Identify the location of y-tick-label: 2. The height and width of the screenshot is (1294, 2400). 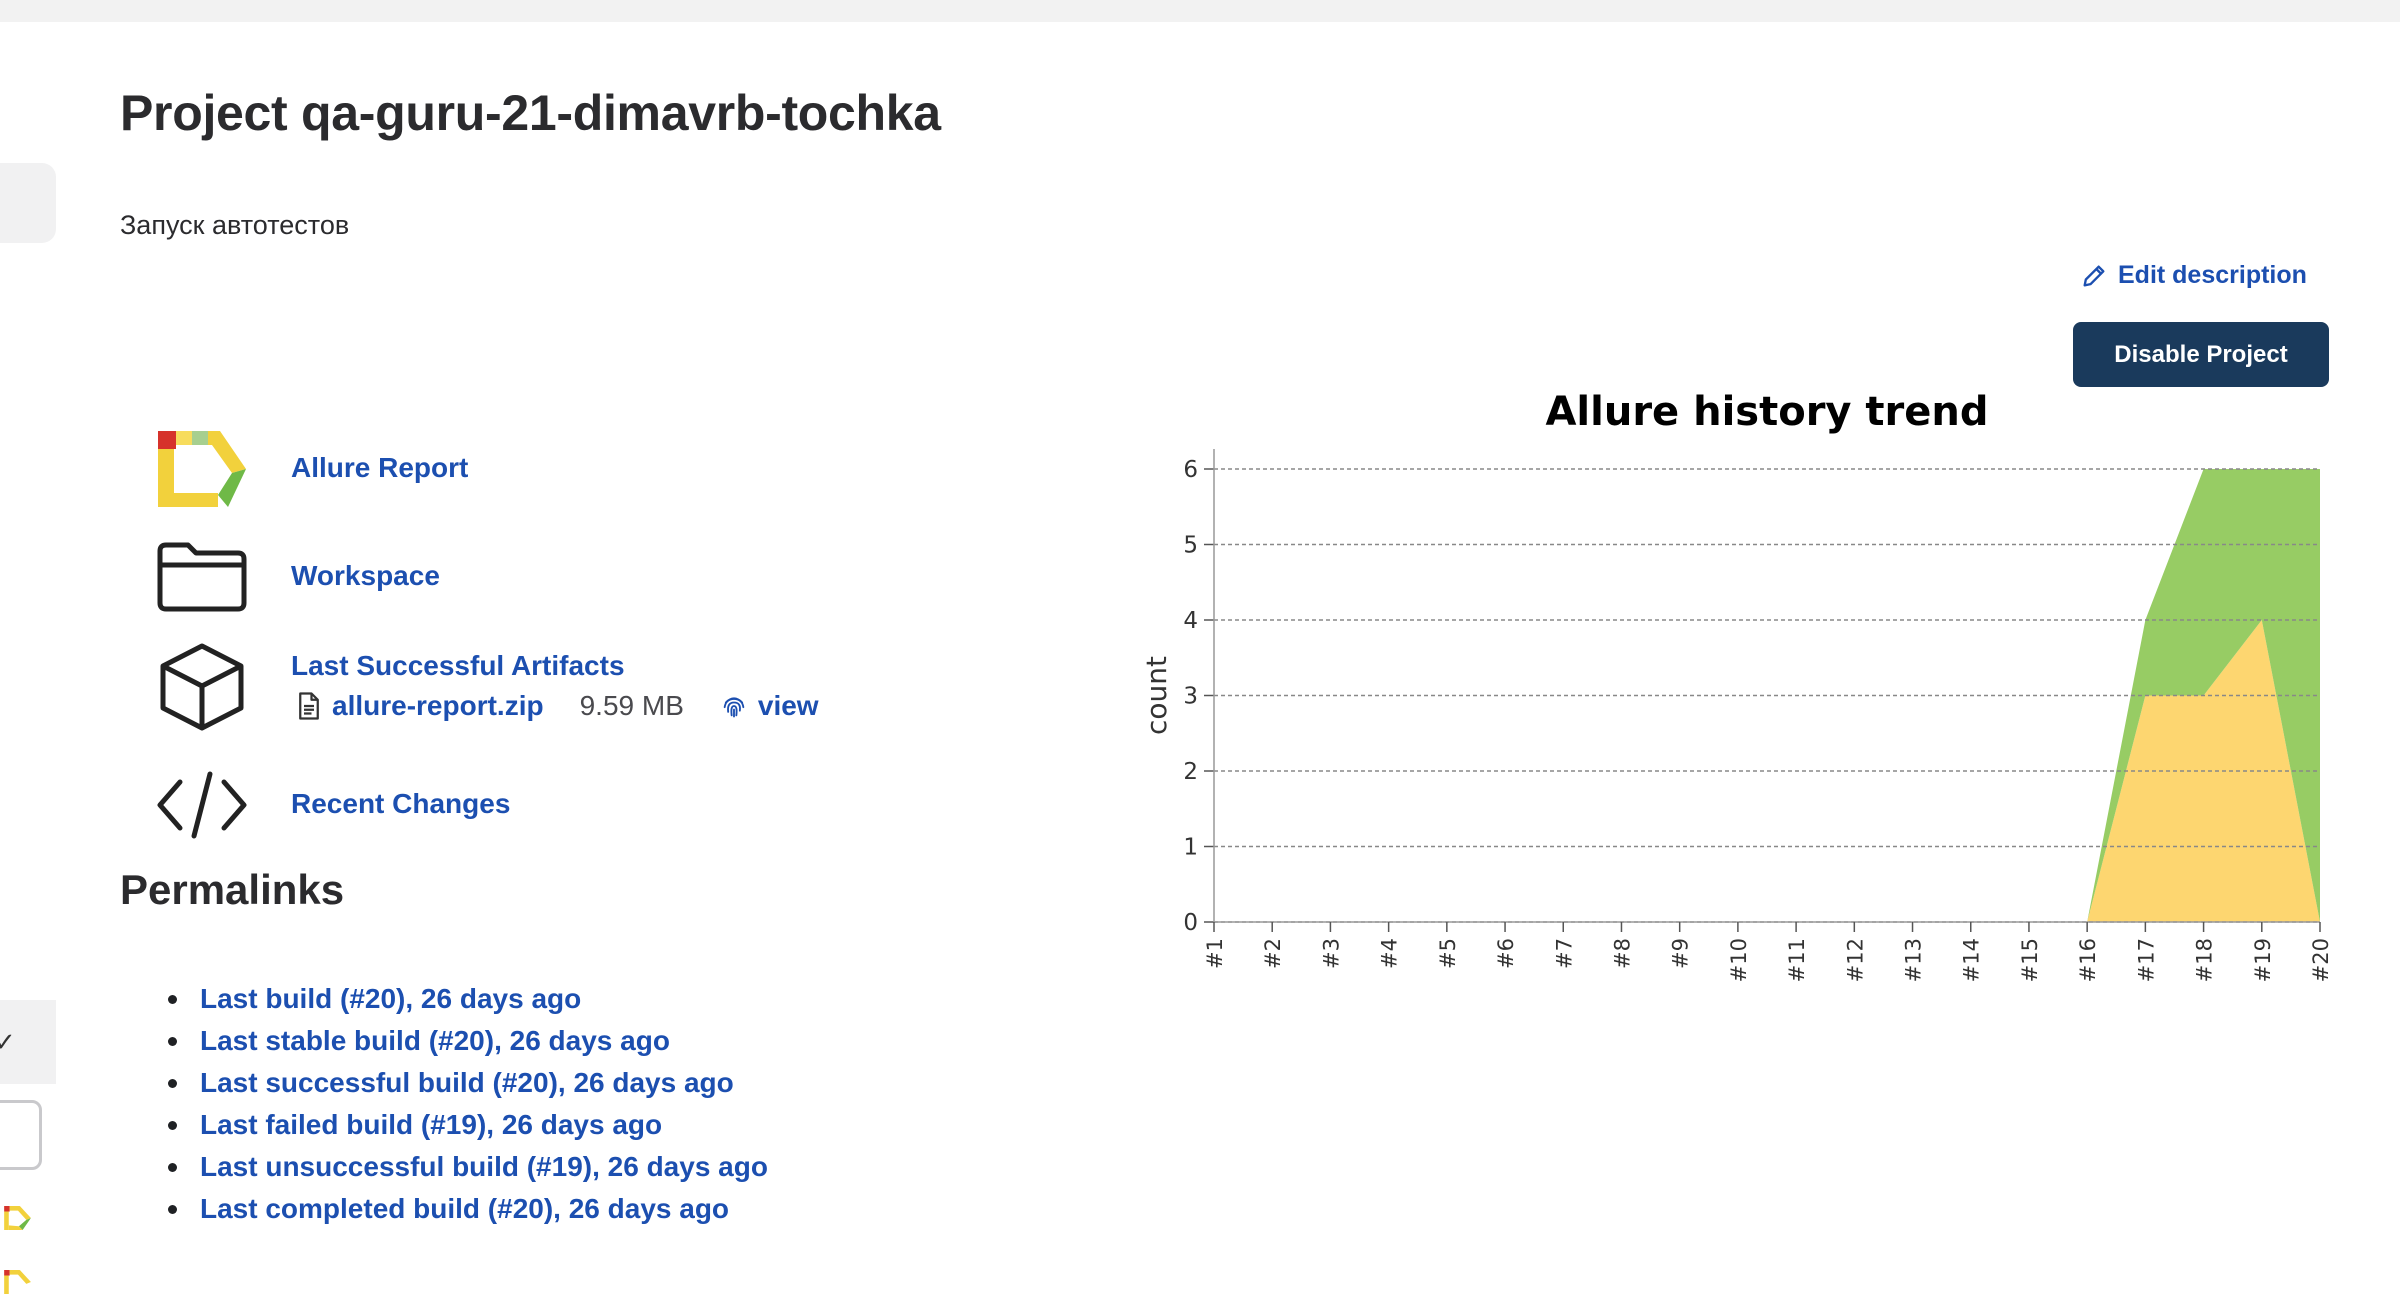
(1190, 772).